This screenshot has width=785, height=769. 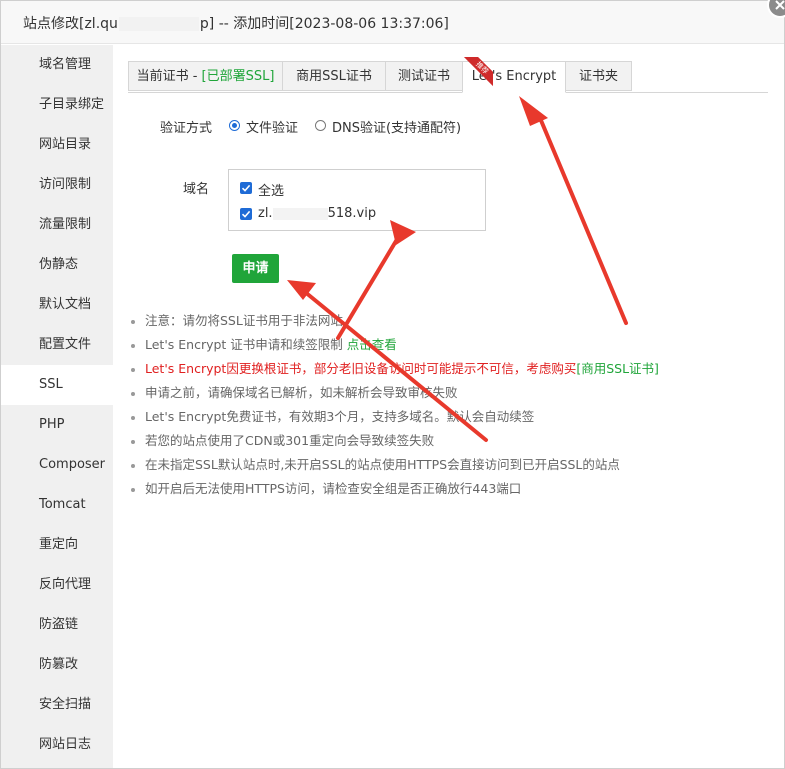 I want to click on radio-dns-verify, so click(x=320, y=125).